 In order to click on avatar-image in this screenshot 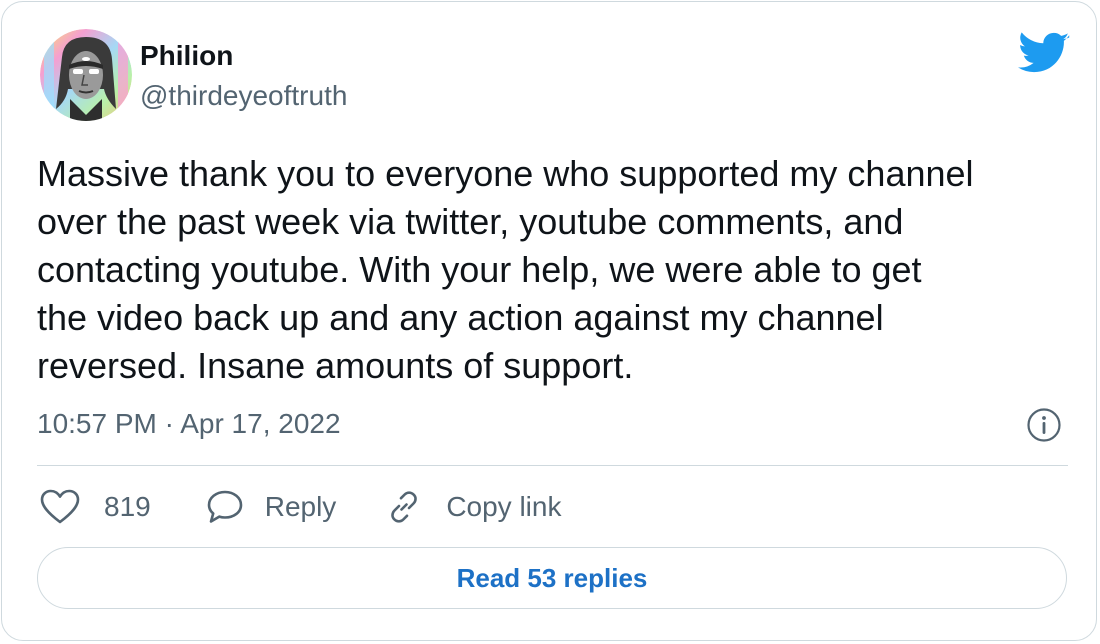, I will do `click(86, 75)`.